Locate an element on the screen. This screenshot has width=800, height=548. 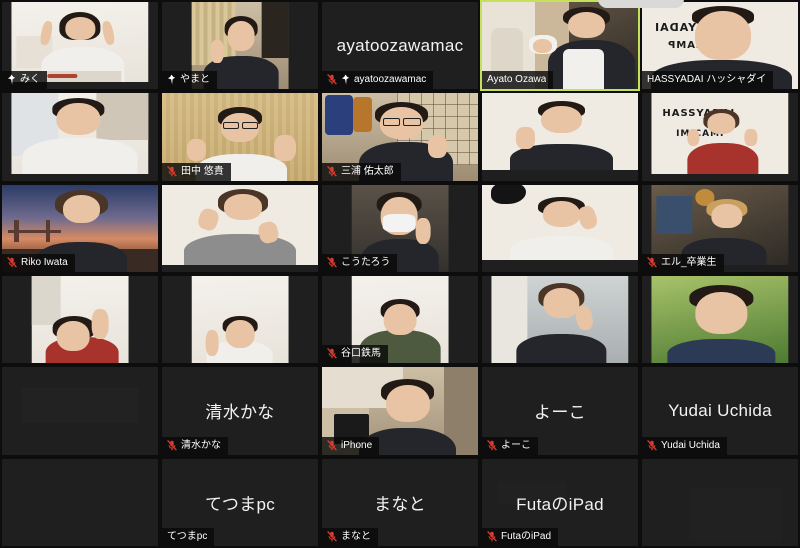
participant-badge: みく is located at coordinates (24, 80).